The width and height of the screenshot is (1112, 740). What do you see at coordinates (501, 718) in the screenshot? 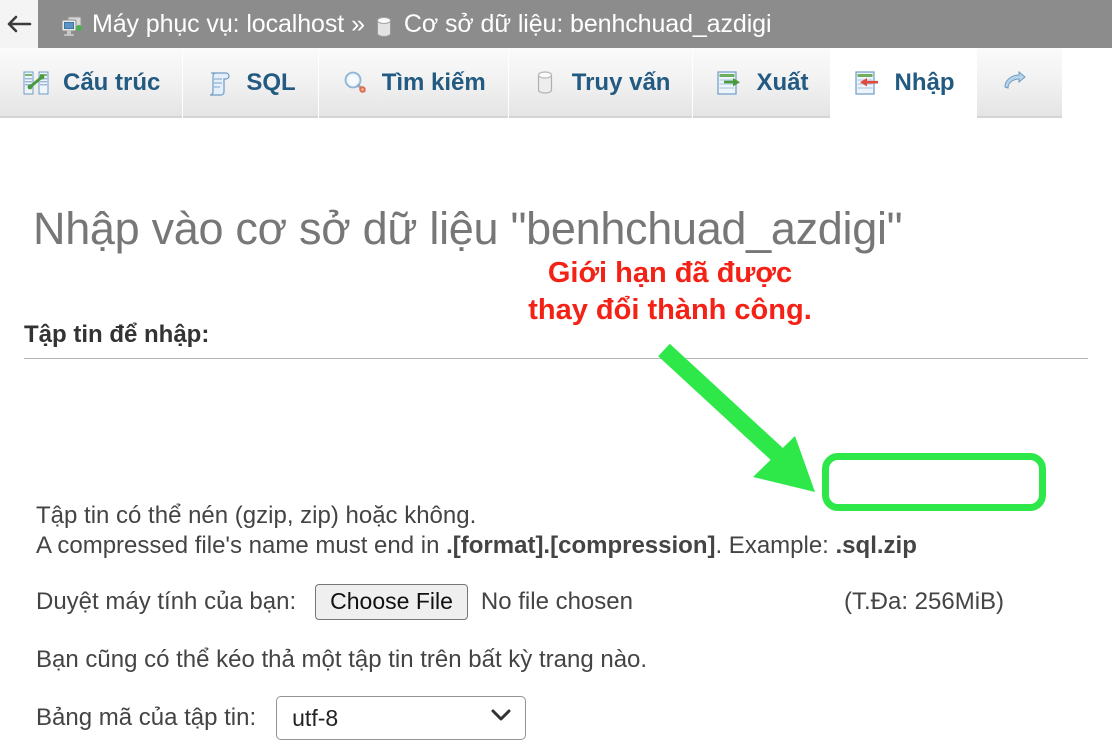
I see `chevron-down-icon` at bounding box center [501, 718].